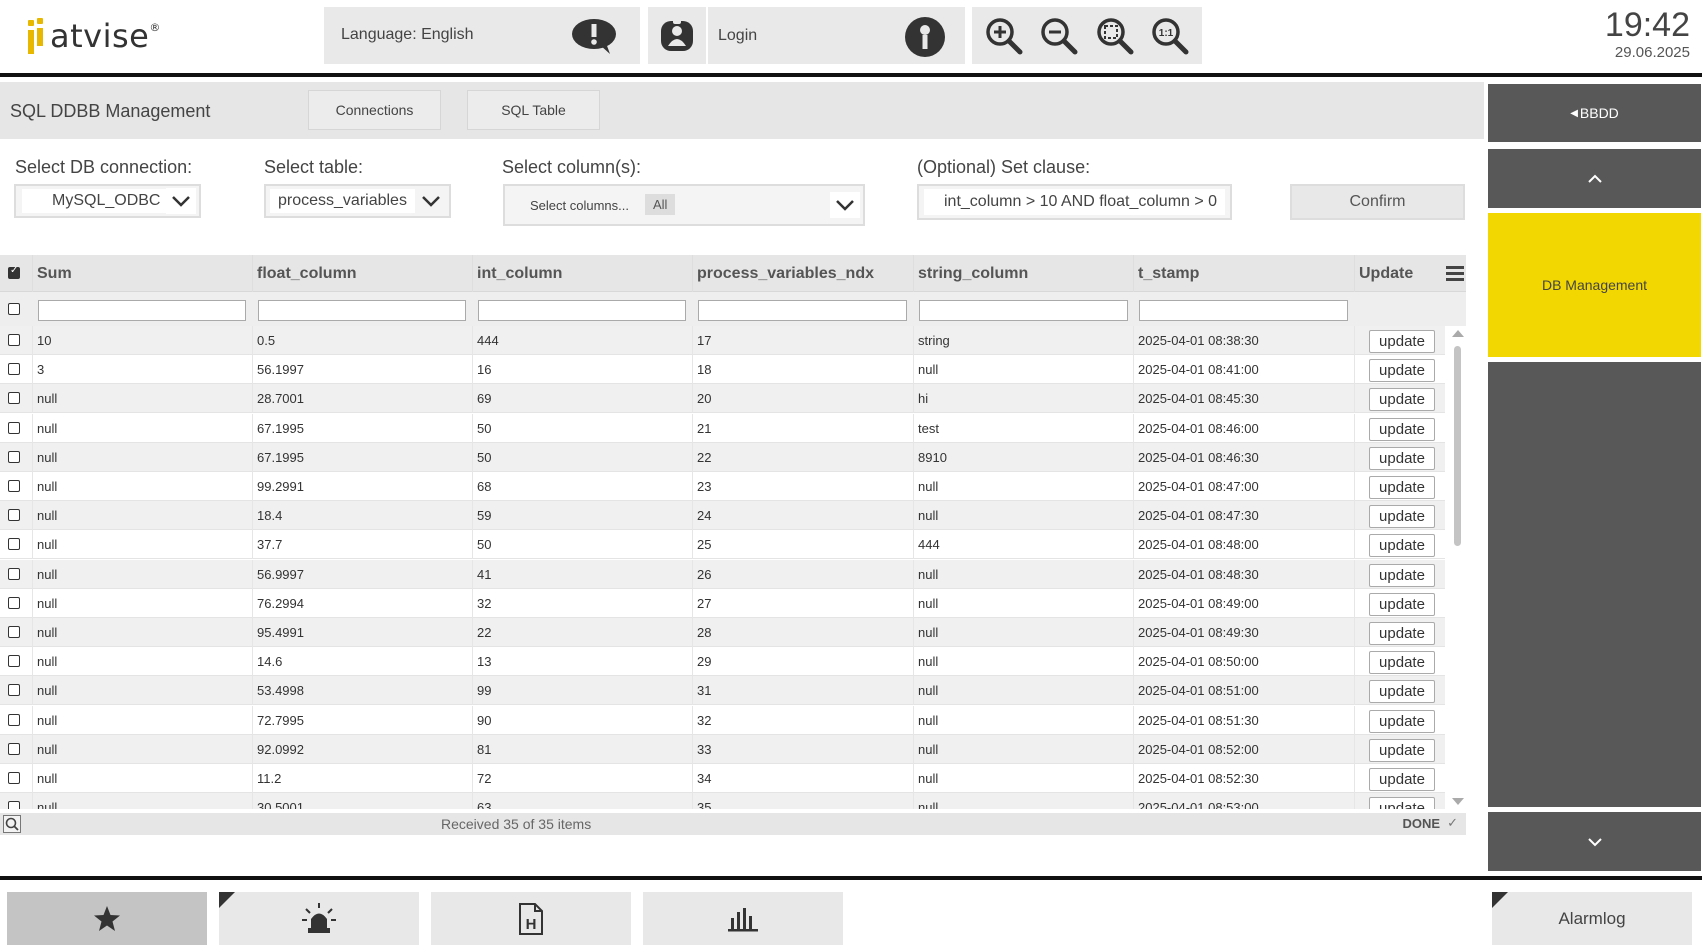 The image size is (1702, 949). What do you see at coordinates (802, 486) in the screenshot?
I see `cell-ndx: 23` at bounding box center [802, 486].